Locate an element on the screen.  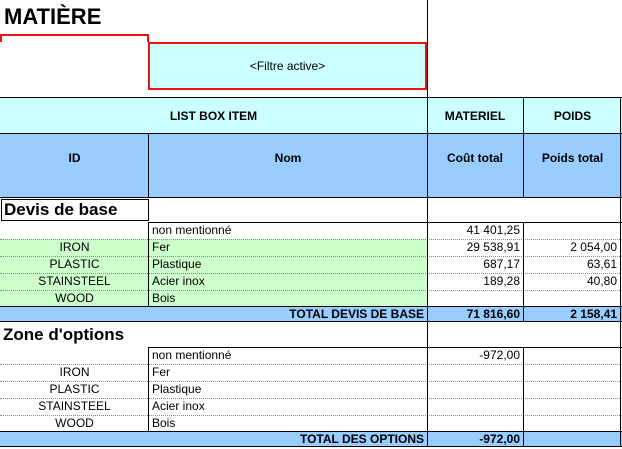
filter-box: <Filtre active> is located at coordinates (287, 66).